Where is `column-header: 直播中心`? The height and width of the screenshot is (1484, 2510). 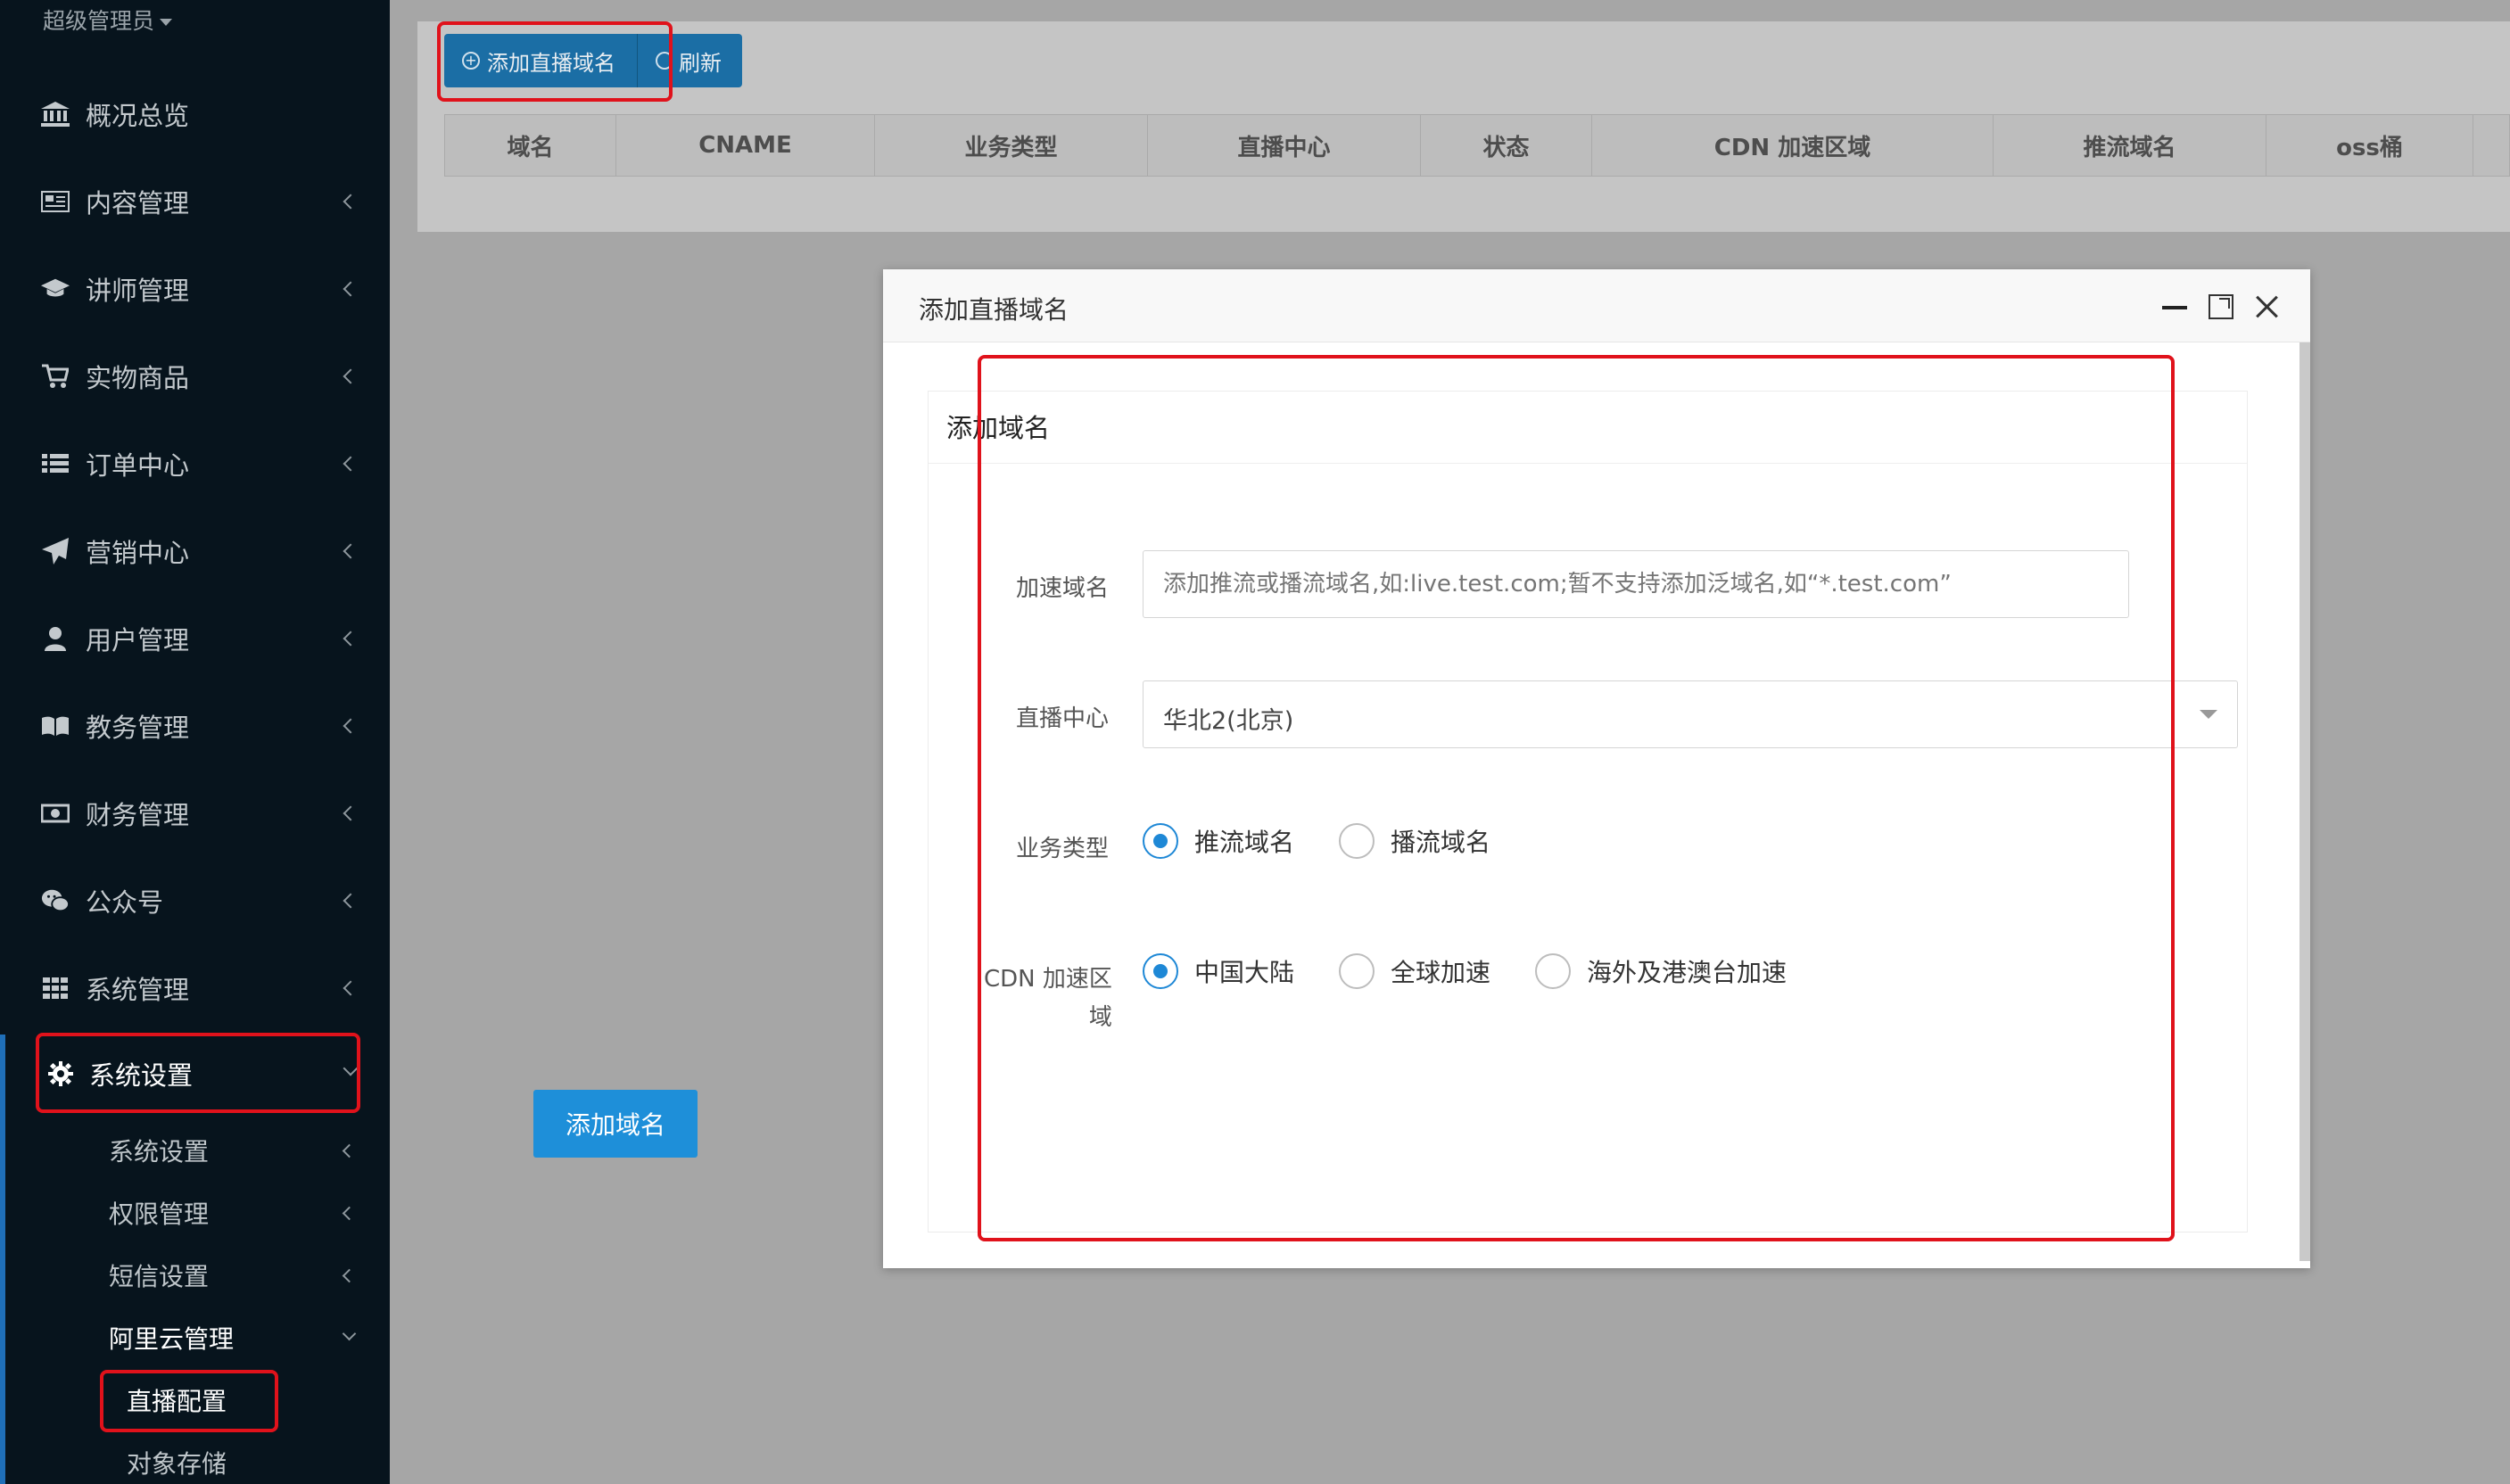 column-header: 直播中心 is located at coordinates (1284, 146).